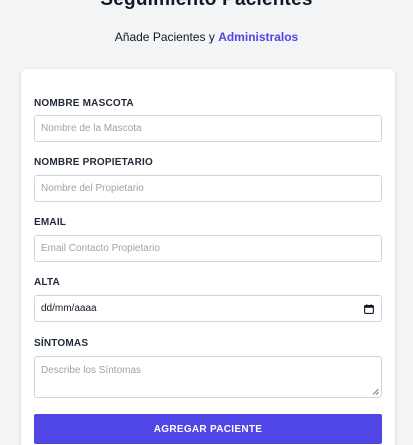  What do you see at coordinates (166, 37) in the screenshot?
I see `subtitle-prefix: Añade Pacientes y` at bounding box center [166, 37].